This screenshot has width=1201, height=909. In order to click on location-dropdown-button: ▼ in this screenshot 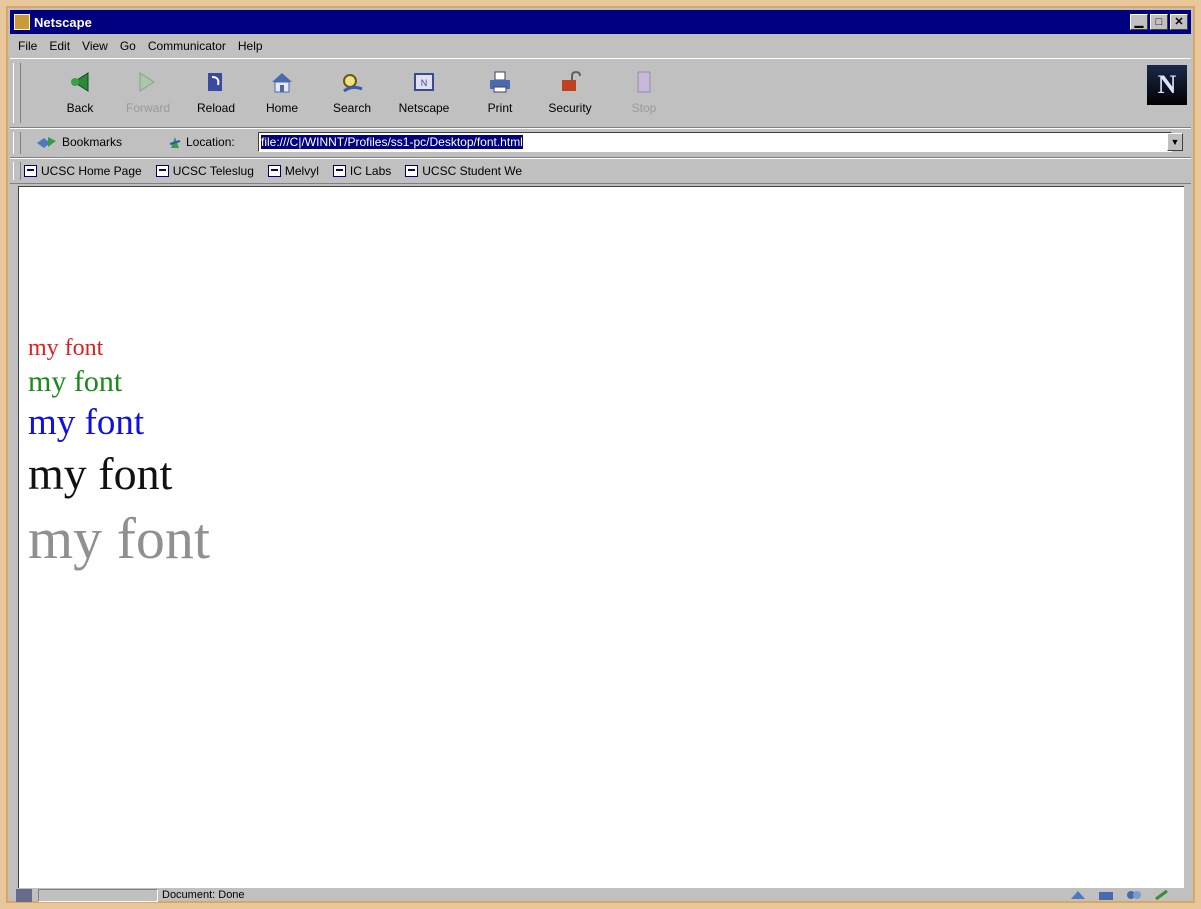, I will do `click(1175, 142)`.